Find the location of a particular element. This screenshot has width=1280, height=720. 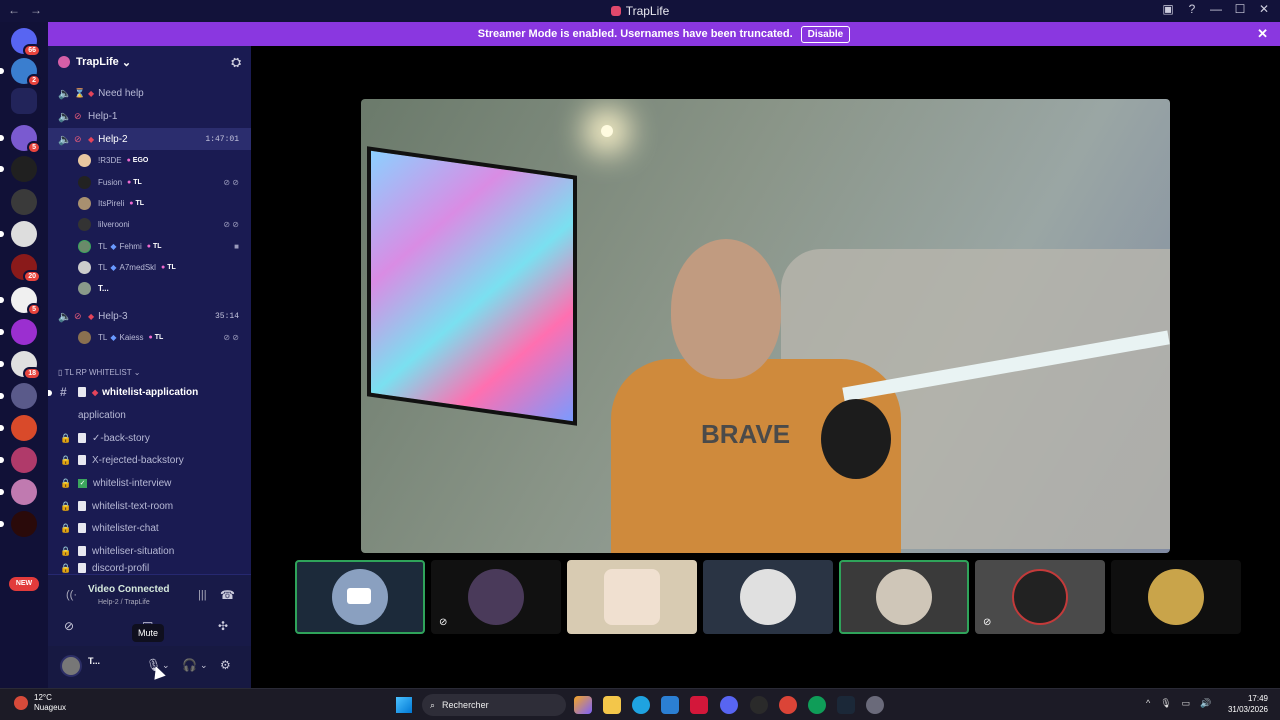

inbox-icon: ▣ is located at coordinates (1168, 9).